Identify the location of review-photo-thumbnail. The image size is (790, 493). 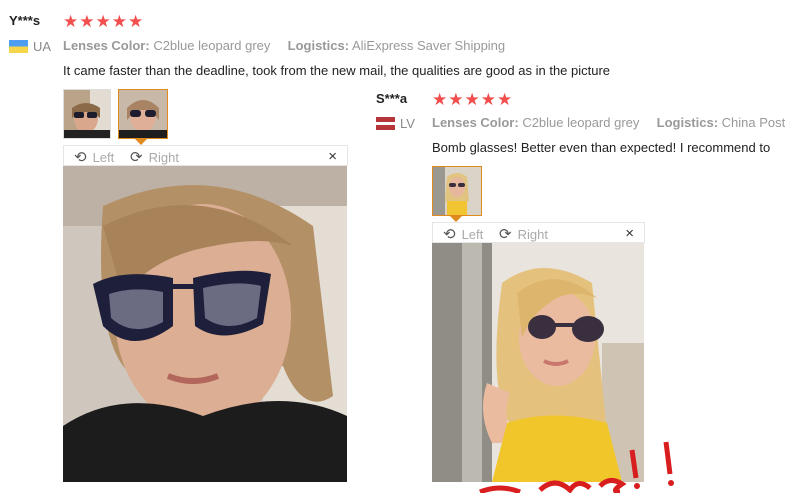
(87, 114).